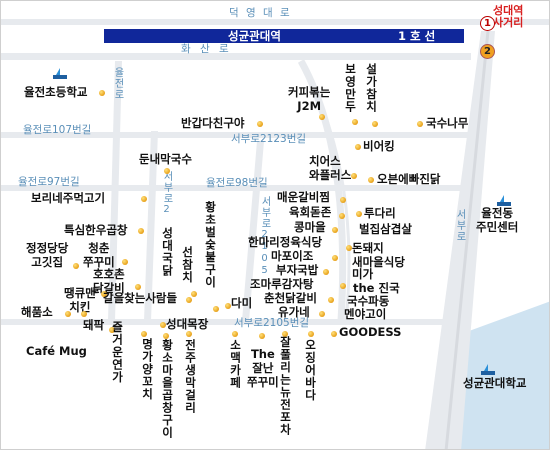 This screenshot has height=450, width=550. I want to click on place-the-jalnan: The 잘난 쭈꾸미, so click(263, 368).